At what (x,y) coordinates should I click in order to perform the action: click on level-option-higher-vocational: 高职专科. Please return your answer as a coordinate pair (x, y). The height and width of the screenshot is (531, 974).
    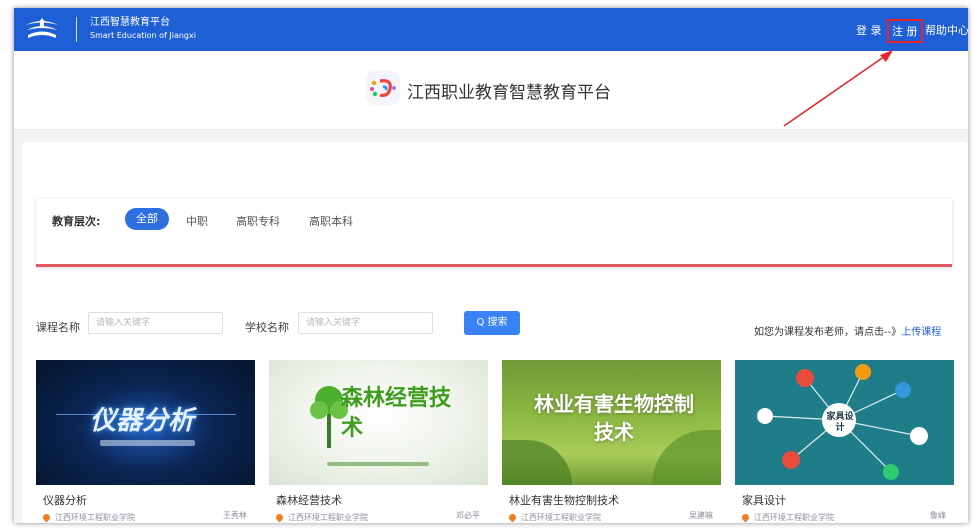
    Looking at the image, I should click on (258, 221).